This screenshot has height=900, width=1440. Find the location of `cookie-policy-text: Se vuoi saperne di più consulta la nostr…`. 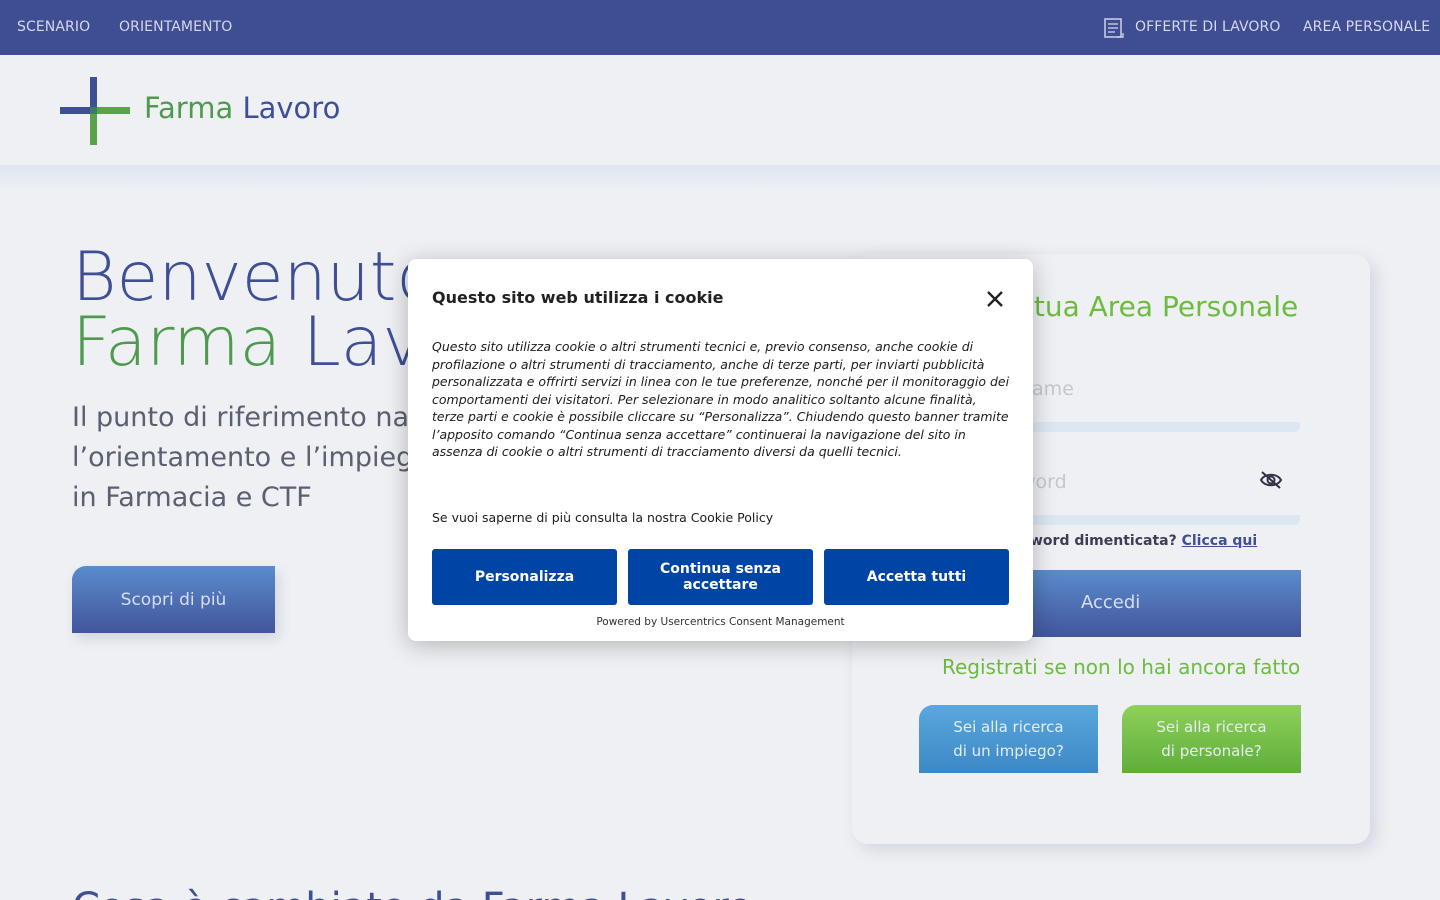

cookie-policy-text: Se vuoi saperne di più consulta la nostr… is located at coordinates (602, 517).